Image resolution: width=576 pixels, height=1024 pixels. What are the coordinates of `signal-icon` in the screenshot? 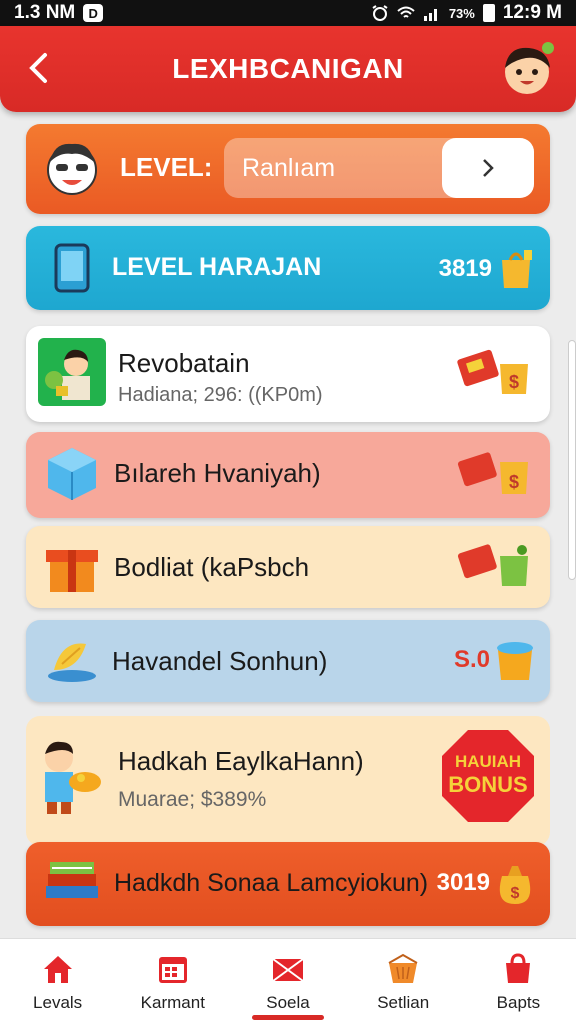 It's located at (430, 15).